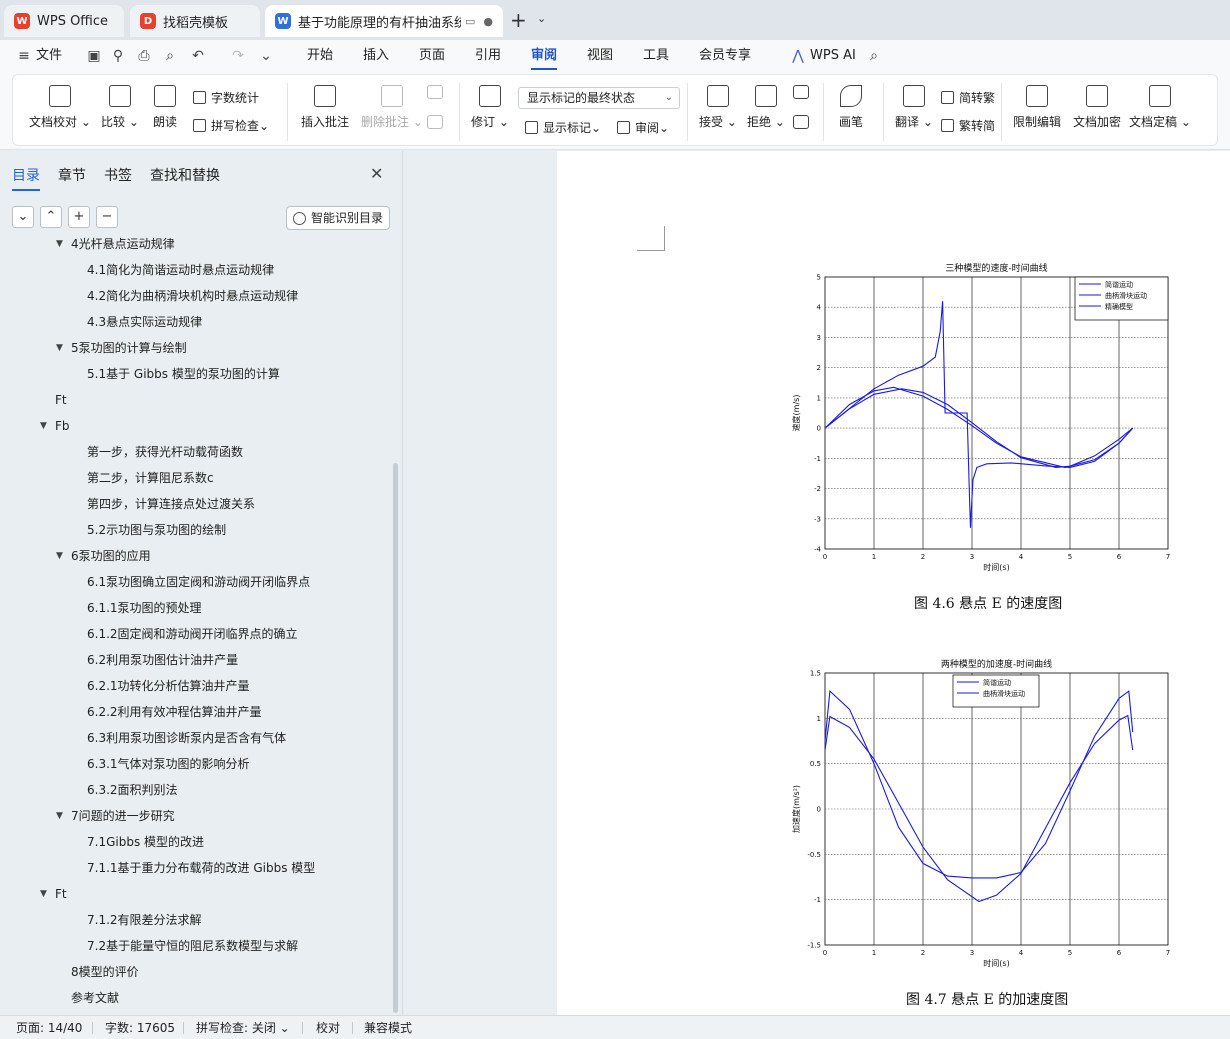 The height and width of the screenshot is (1039, 1230). What do you see at coordinates (195, 246) in the screenshot?
I see `toc-item: ▼ 4光杆悬点运动规律` at bounding box center [195, 246].